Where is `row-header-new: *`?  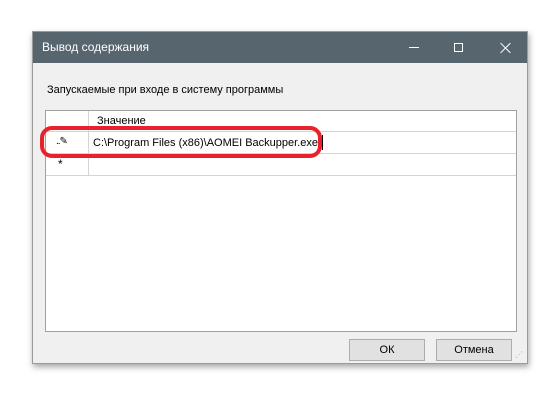
row-header-new: * is located at coordinates (67, 164).